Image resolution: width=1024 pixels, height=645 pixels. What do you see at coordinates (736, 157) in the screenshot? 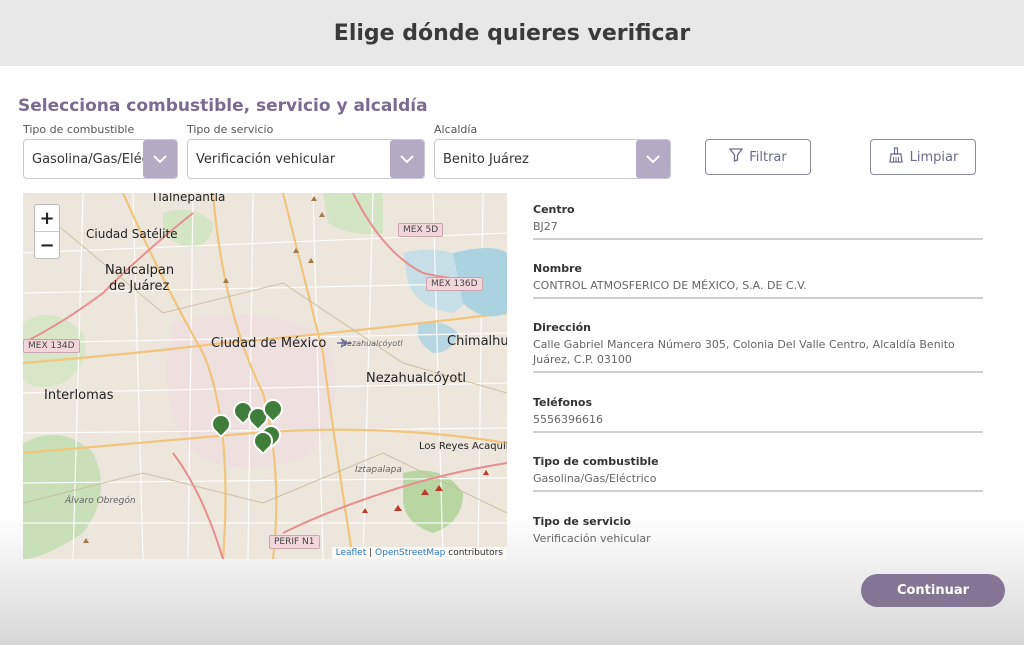
I see `filter-icon` at bounding box center [736, 157].